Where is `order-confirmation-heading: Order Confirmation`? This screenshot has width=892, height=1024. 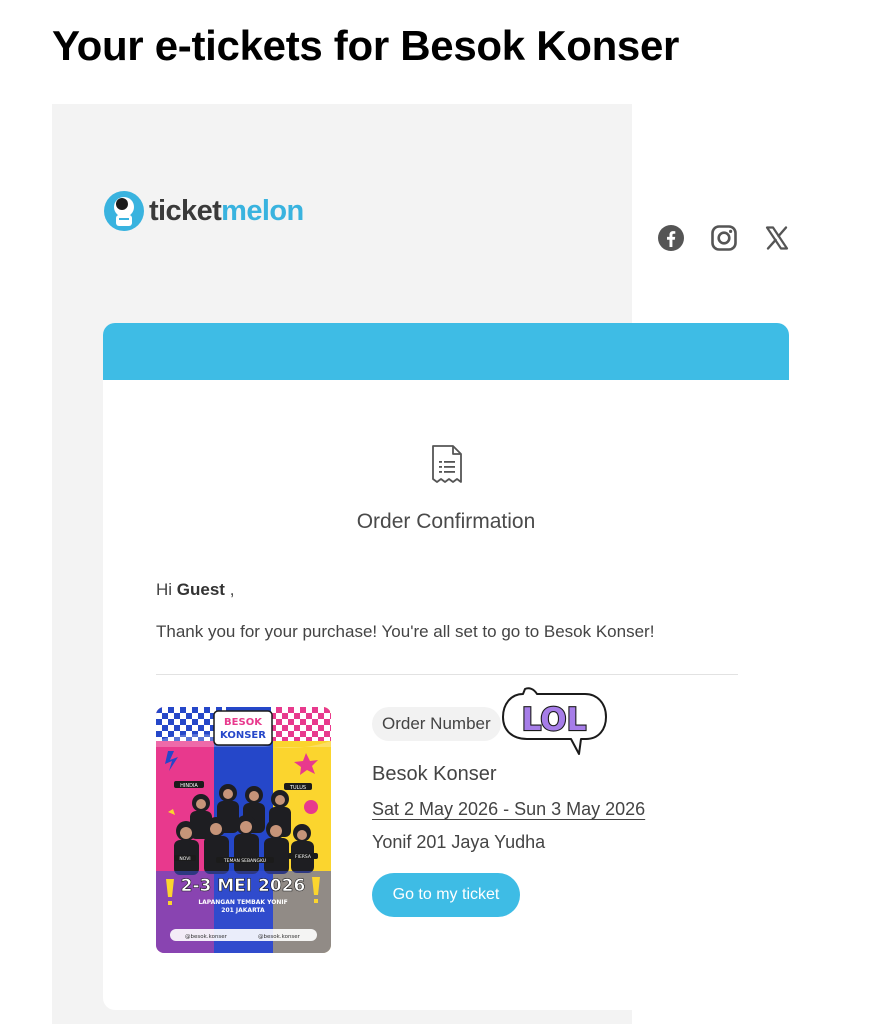 order-confirmation-heading: Order Confirmation is located at coordinates (446, 521).